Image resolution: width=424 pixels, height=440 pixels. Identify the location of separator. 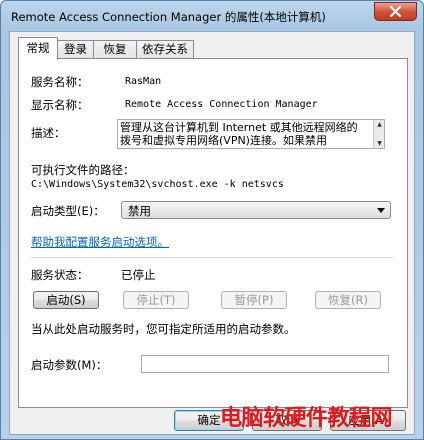
(212, 257).